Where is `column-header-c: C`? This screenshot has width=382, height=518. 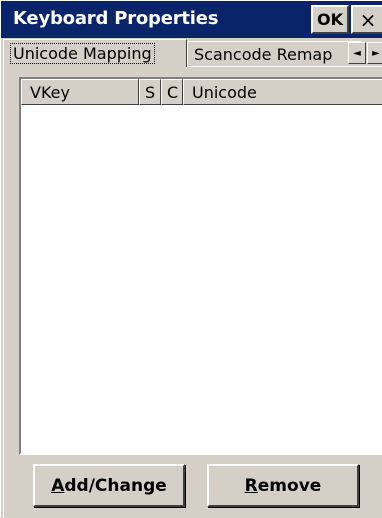 column-header-c: C is located at coordinates (172, 92).